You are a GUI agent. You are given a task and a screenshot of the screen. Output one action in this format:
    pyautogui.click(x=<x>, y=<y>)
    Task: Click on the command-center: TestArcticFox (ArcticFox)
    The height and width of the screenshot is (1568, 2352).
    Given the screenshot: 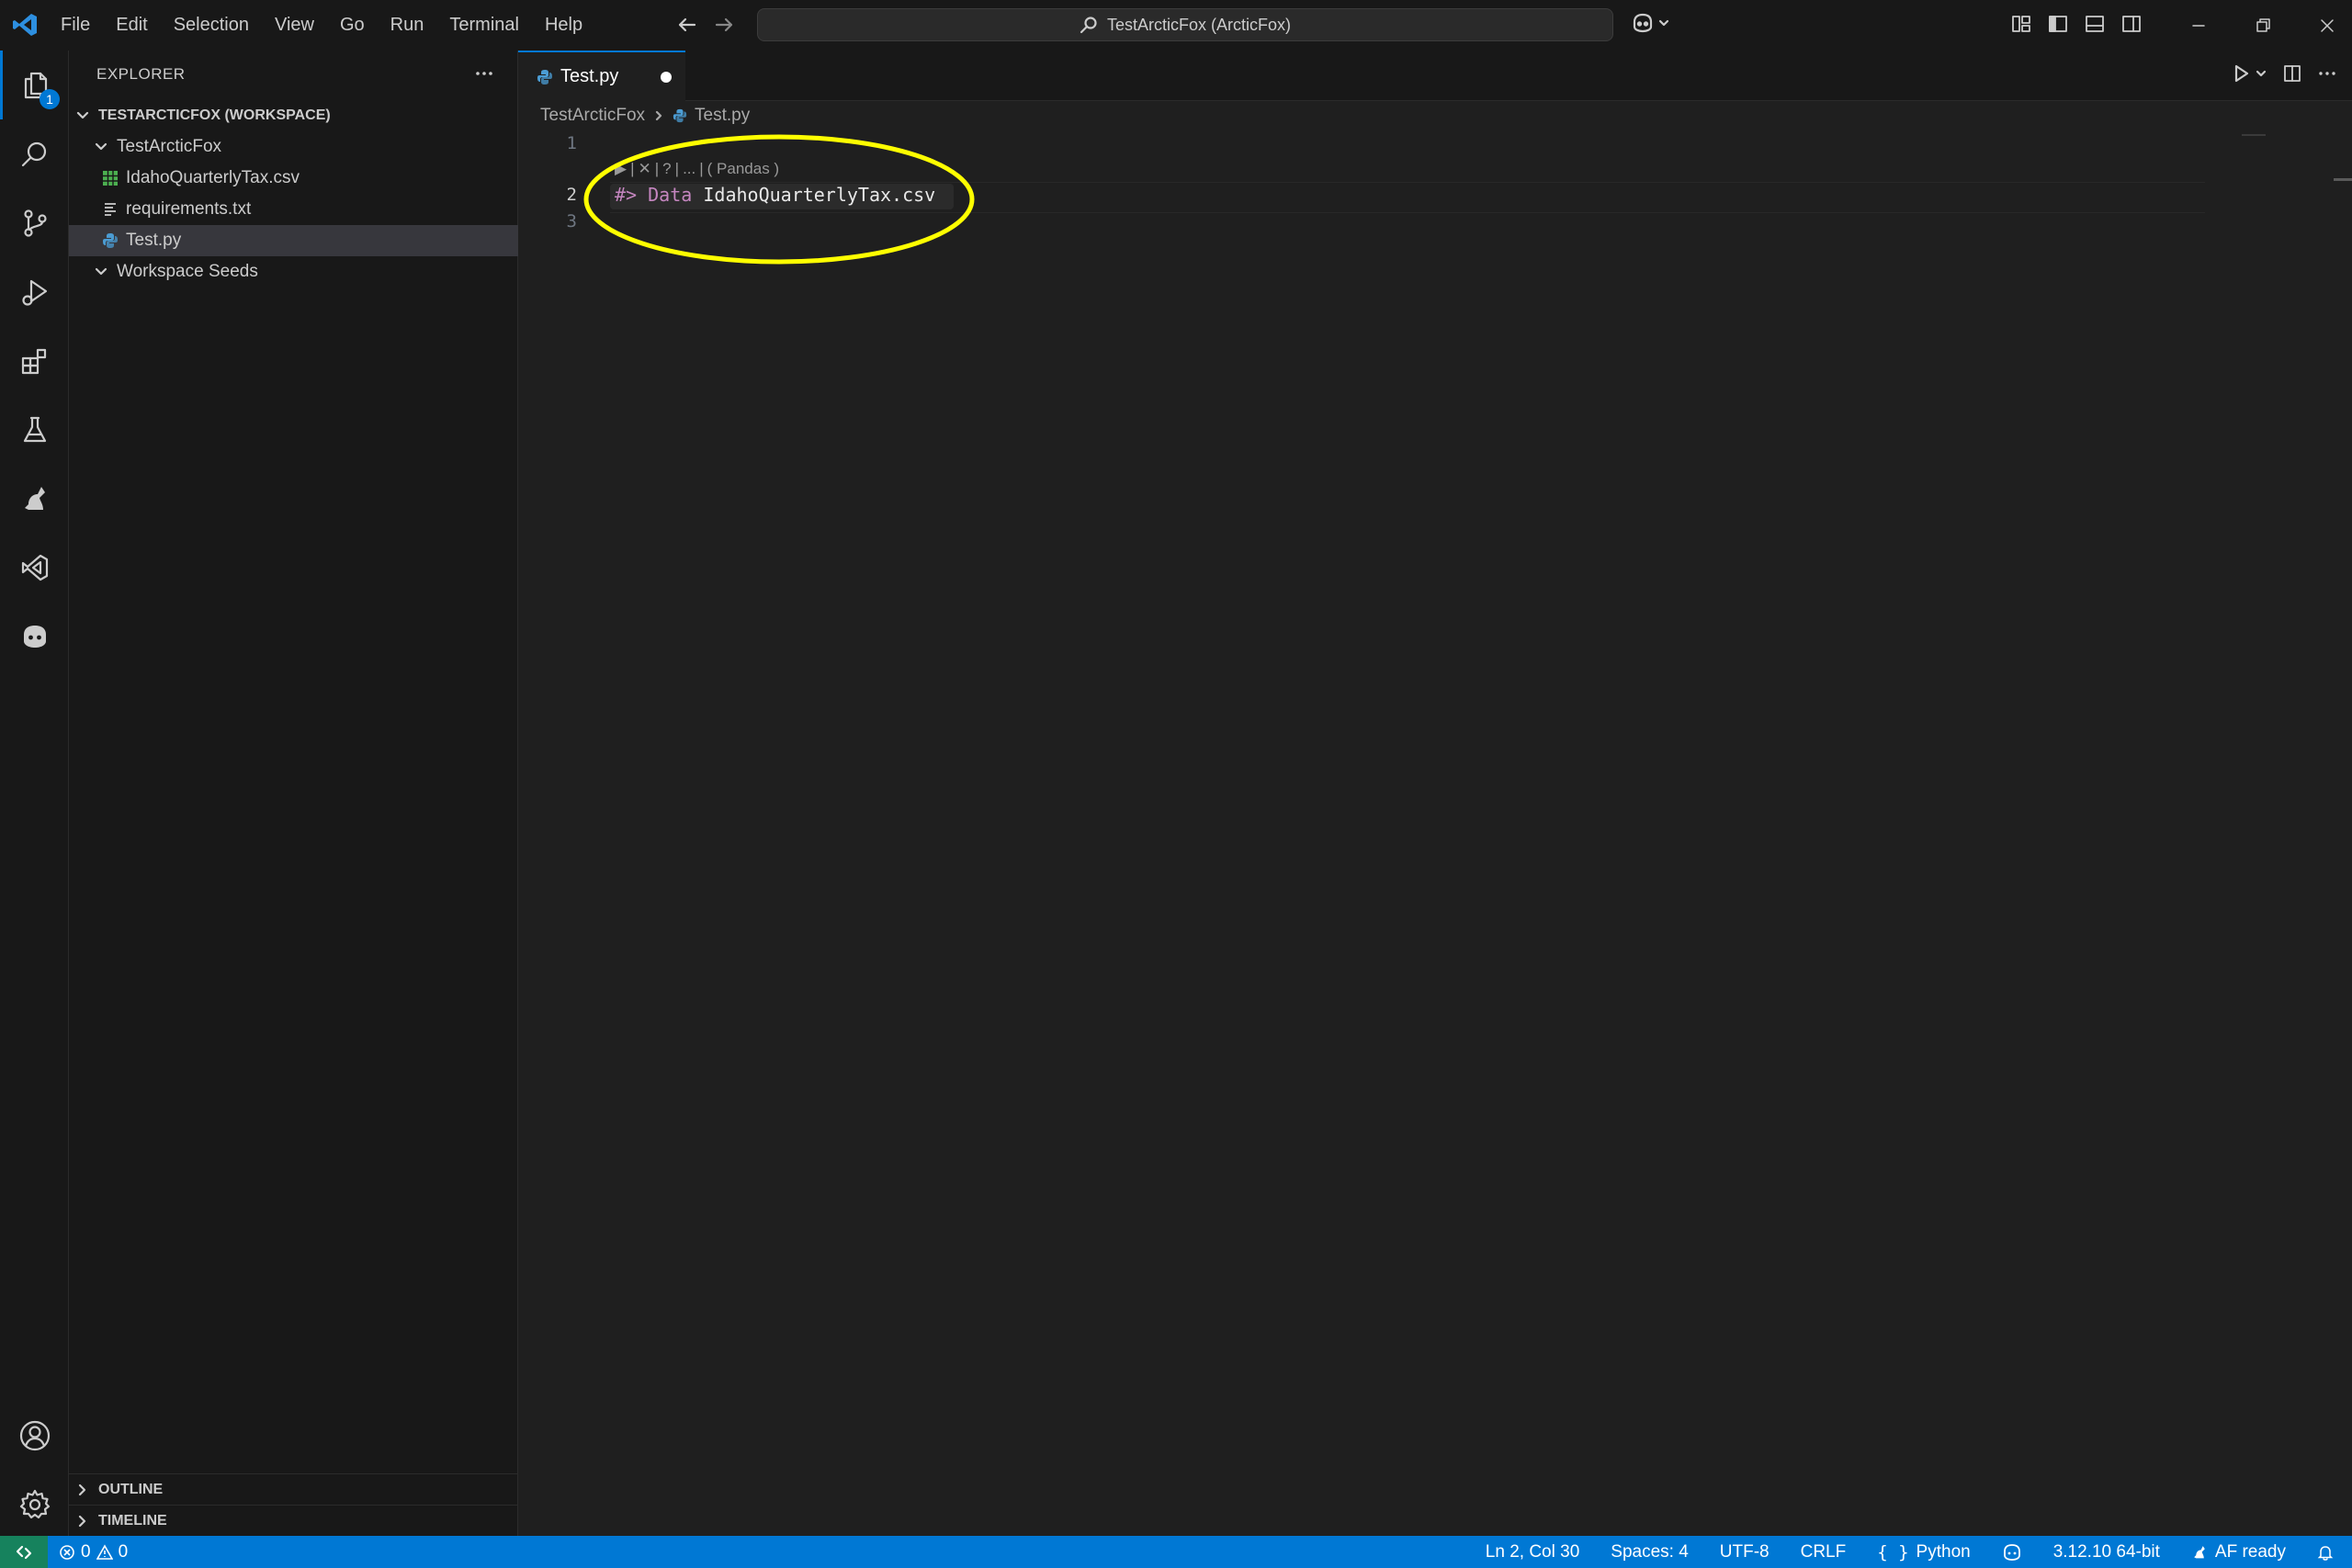 What is the action you would take?
    pyautogui.click(x=1185, y=24)
    